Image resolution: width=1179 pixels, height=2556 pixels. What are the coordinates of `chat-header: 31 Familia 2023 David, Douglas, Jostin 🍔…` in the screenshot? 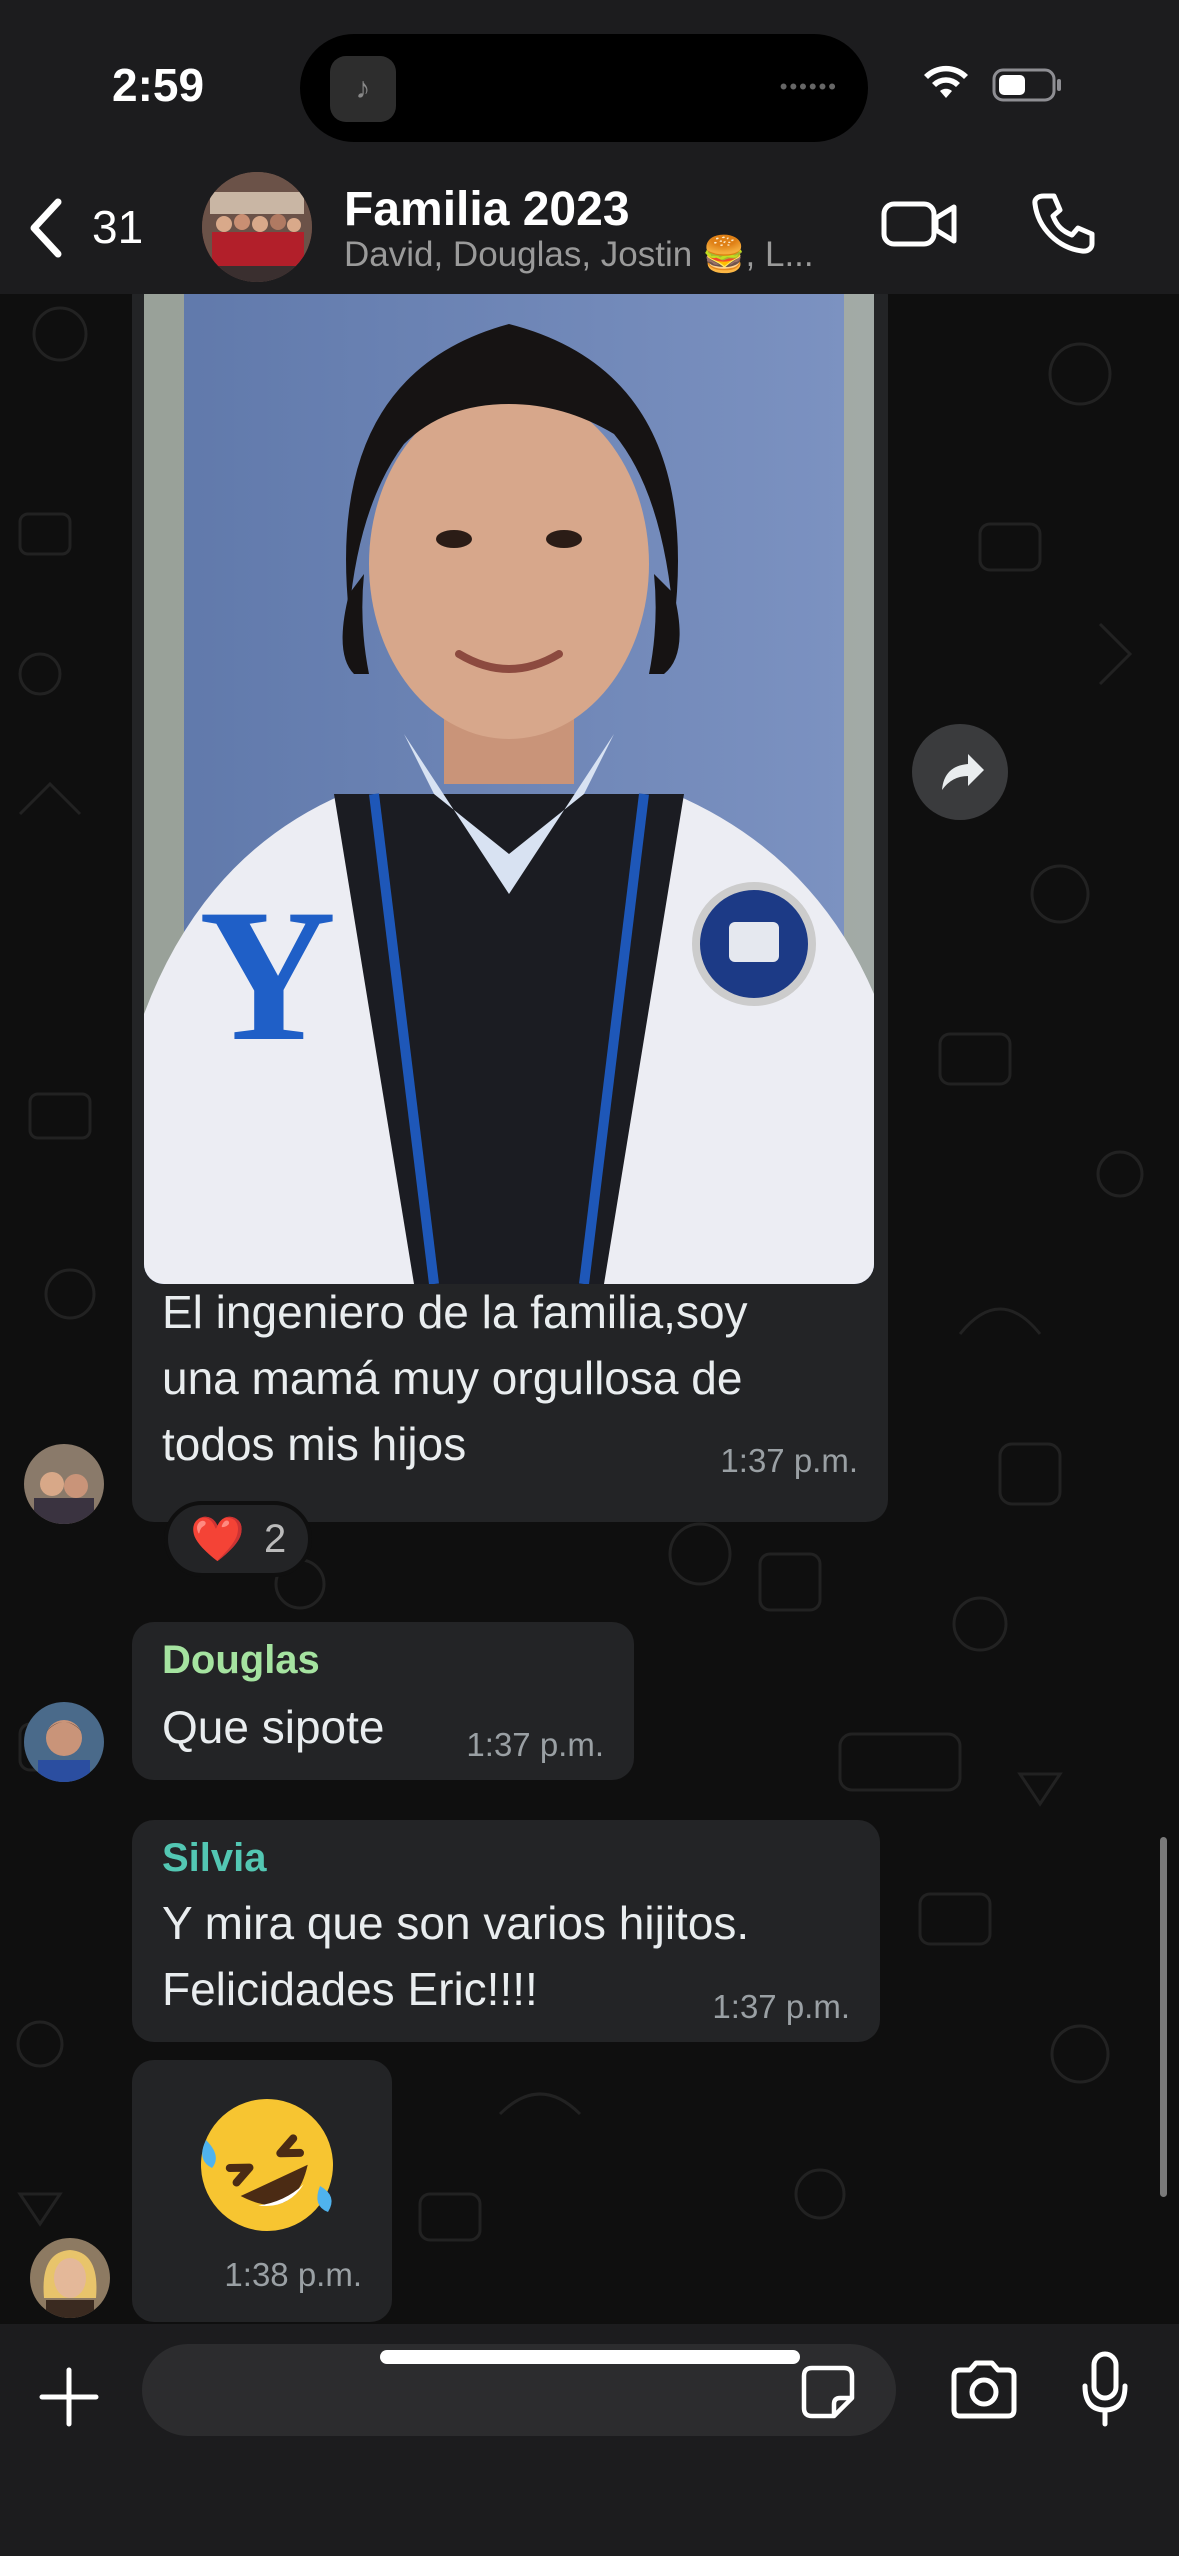 It's located at (589, 232).